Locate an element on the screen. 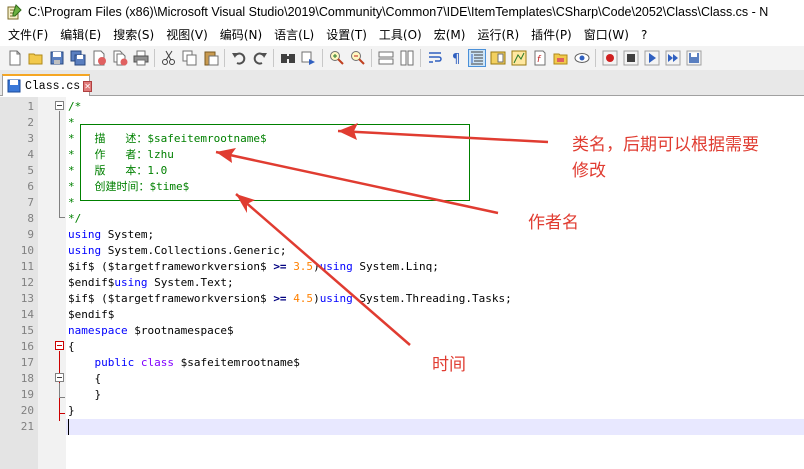  code-line: * 创建时间：$time$ is located at coordinates (128, 187).